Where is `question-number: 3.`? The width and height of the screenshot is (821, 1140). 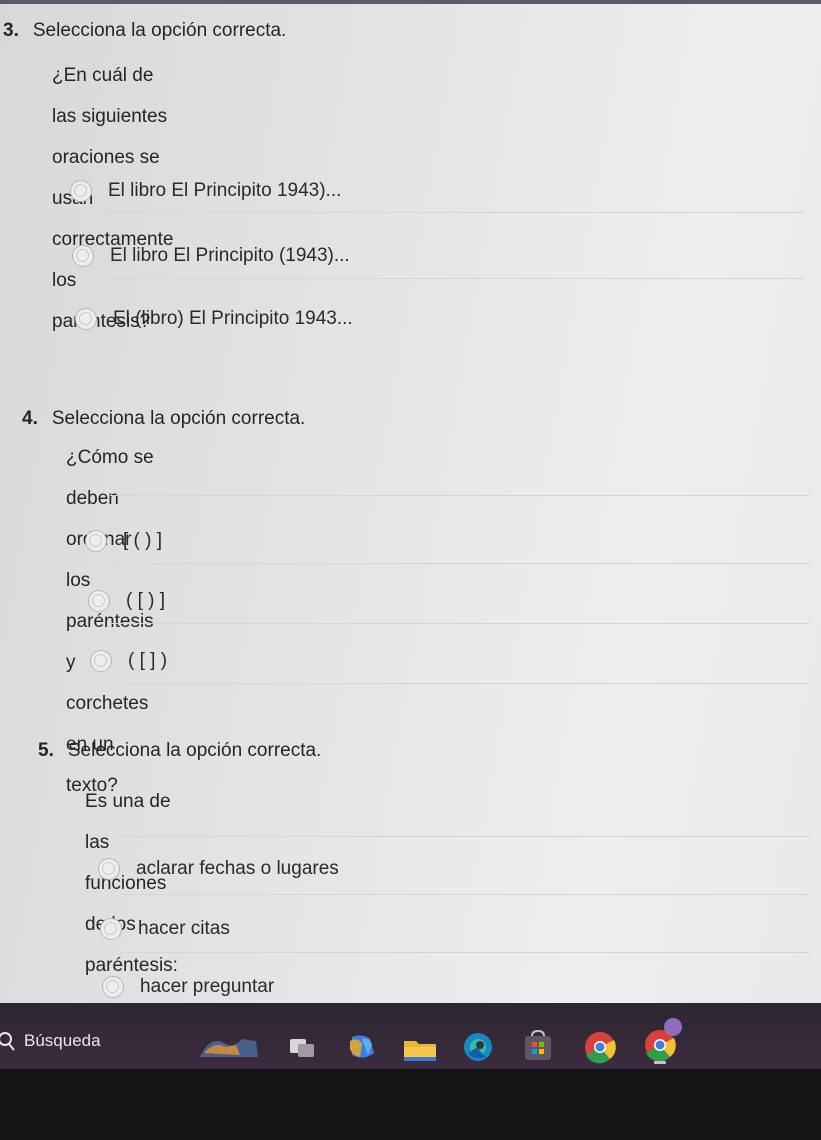 question-number: 3. is located at coordinates (11, 30).